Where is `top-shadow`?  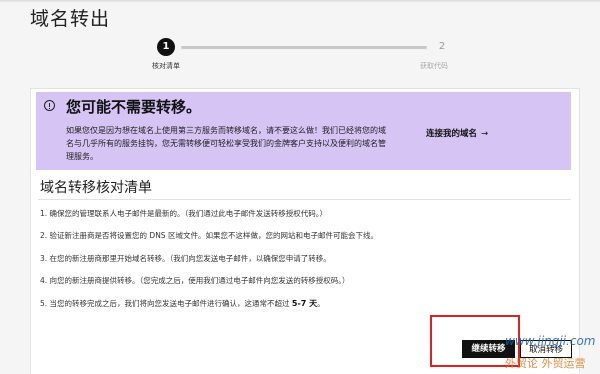
top-shadow is located at coordinates (300, 1).